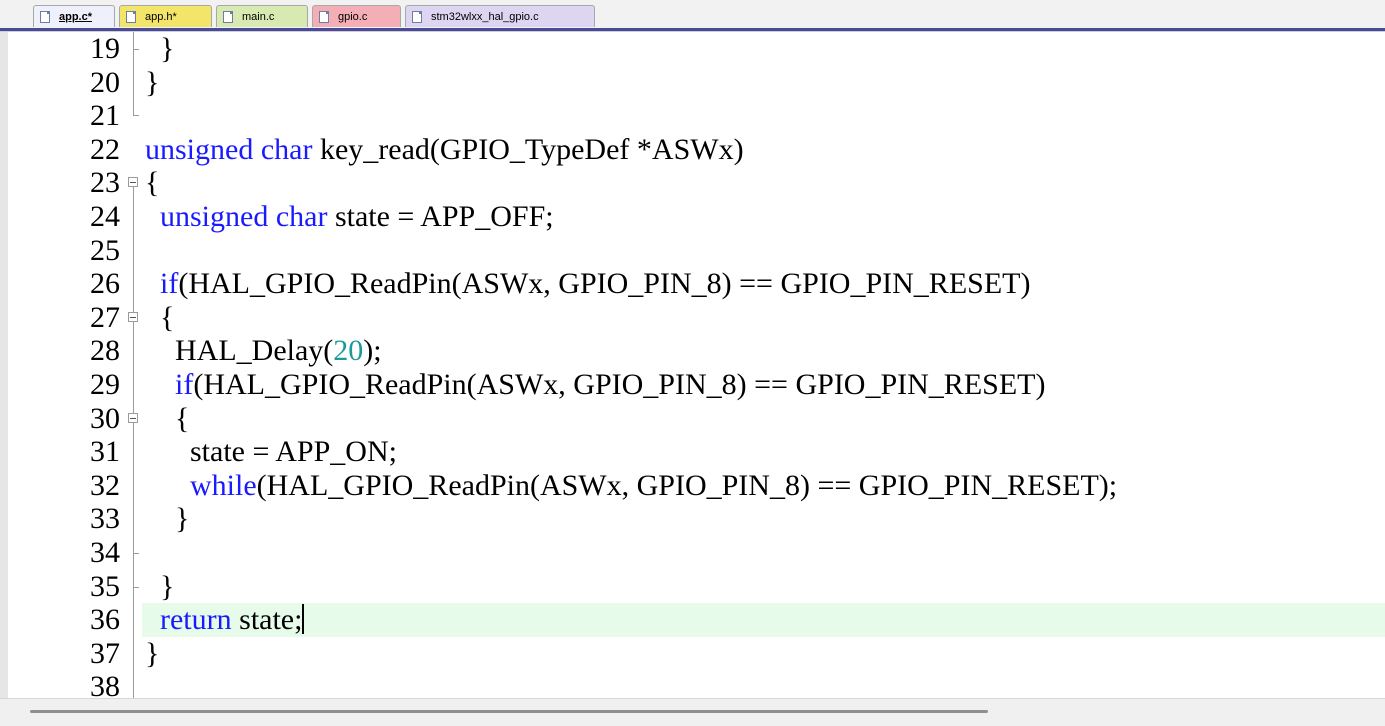 Image resolution: width=1385 pixels, height=726 pixels. What do you see at coordinates (692, 183) in the screenshot?
I see `code-line: 23 {` at bounding box center [692, 183].